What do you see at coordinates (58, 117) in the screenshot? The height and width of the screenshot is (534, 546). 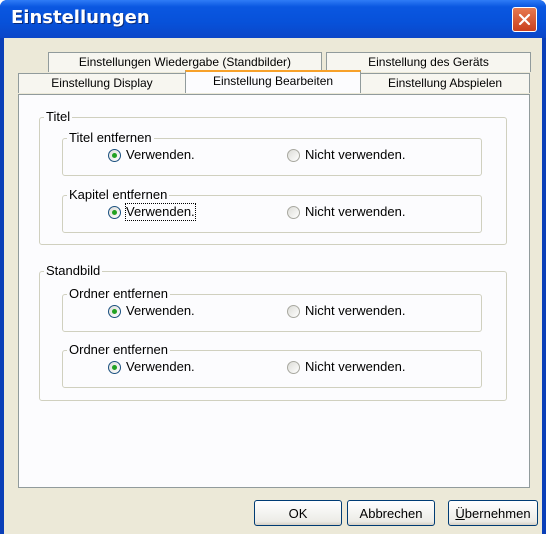 I see `section-title: Titel` at bounding box center [58, 117].